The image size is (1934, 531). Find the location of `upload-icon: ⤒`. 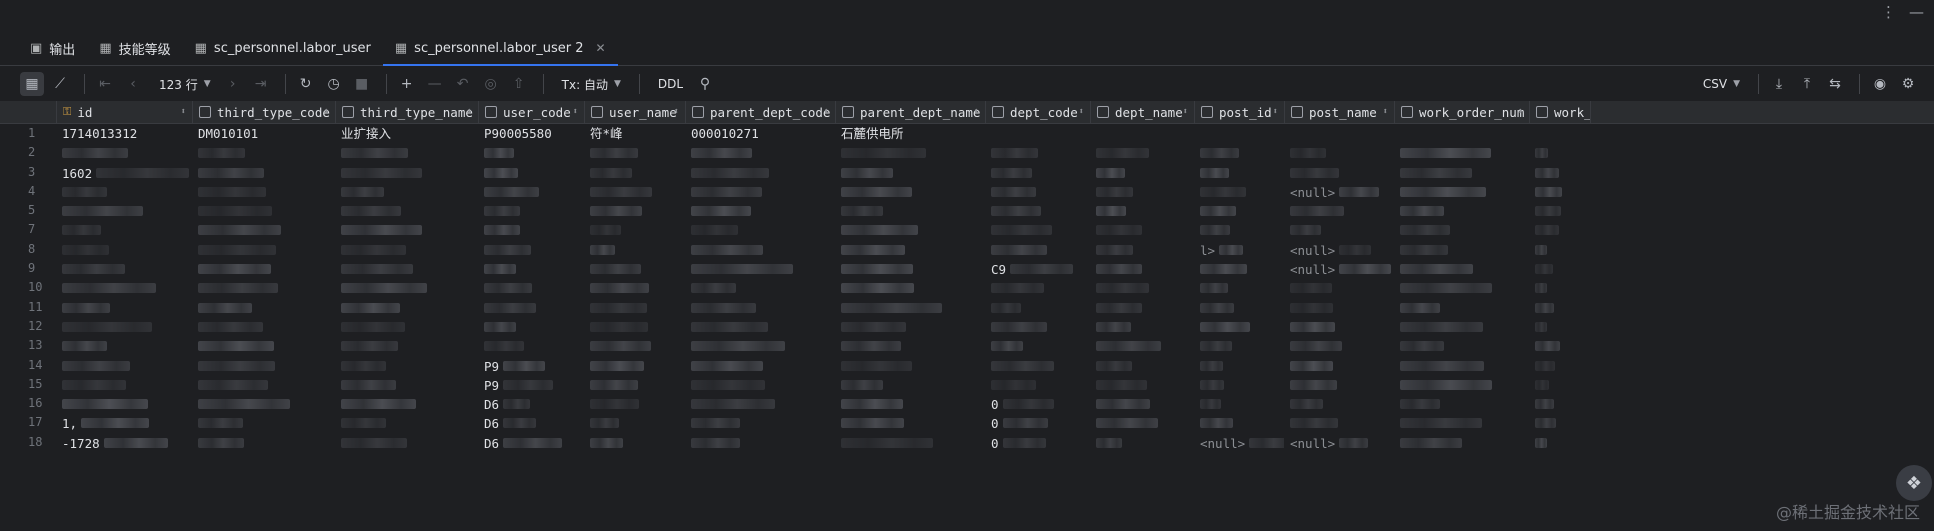

upload-icon: ⤒ is located at coordinates (1807, 84).